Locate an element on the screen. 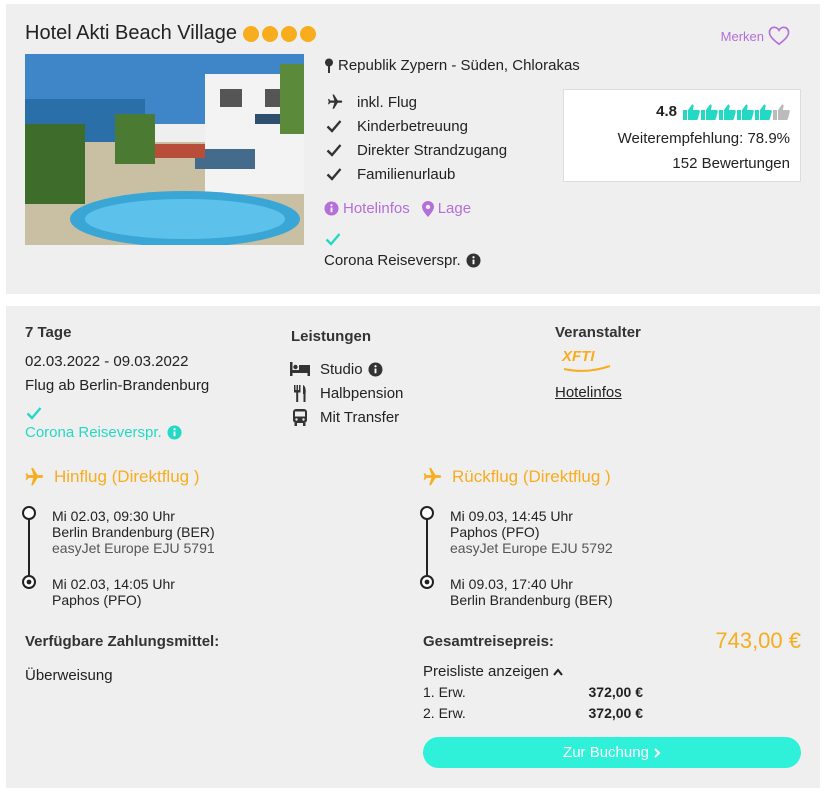 This screenshot has height=794, width=824. chevron-right-icon is located at coordinates (657, 752).